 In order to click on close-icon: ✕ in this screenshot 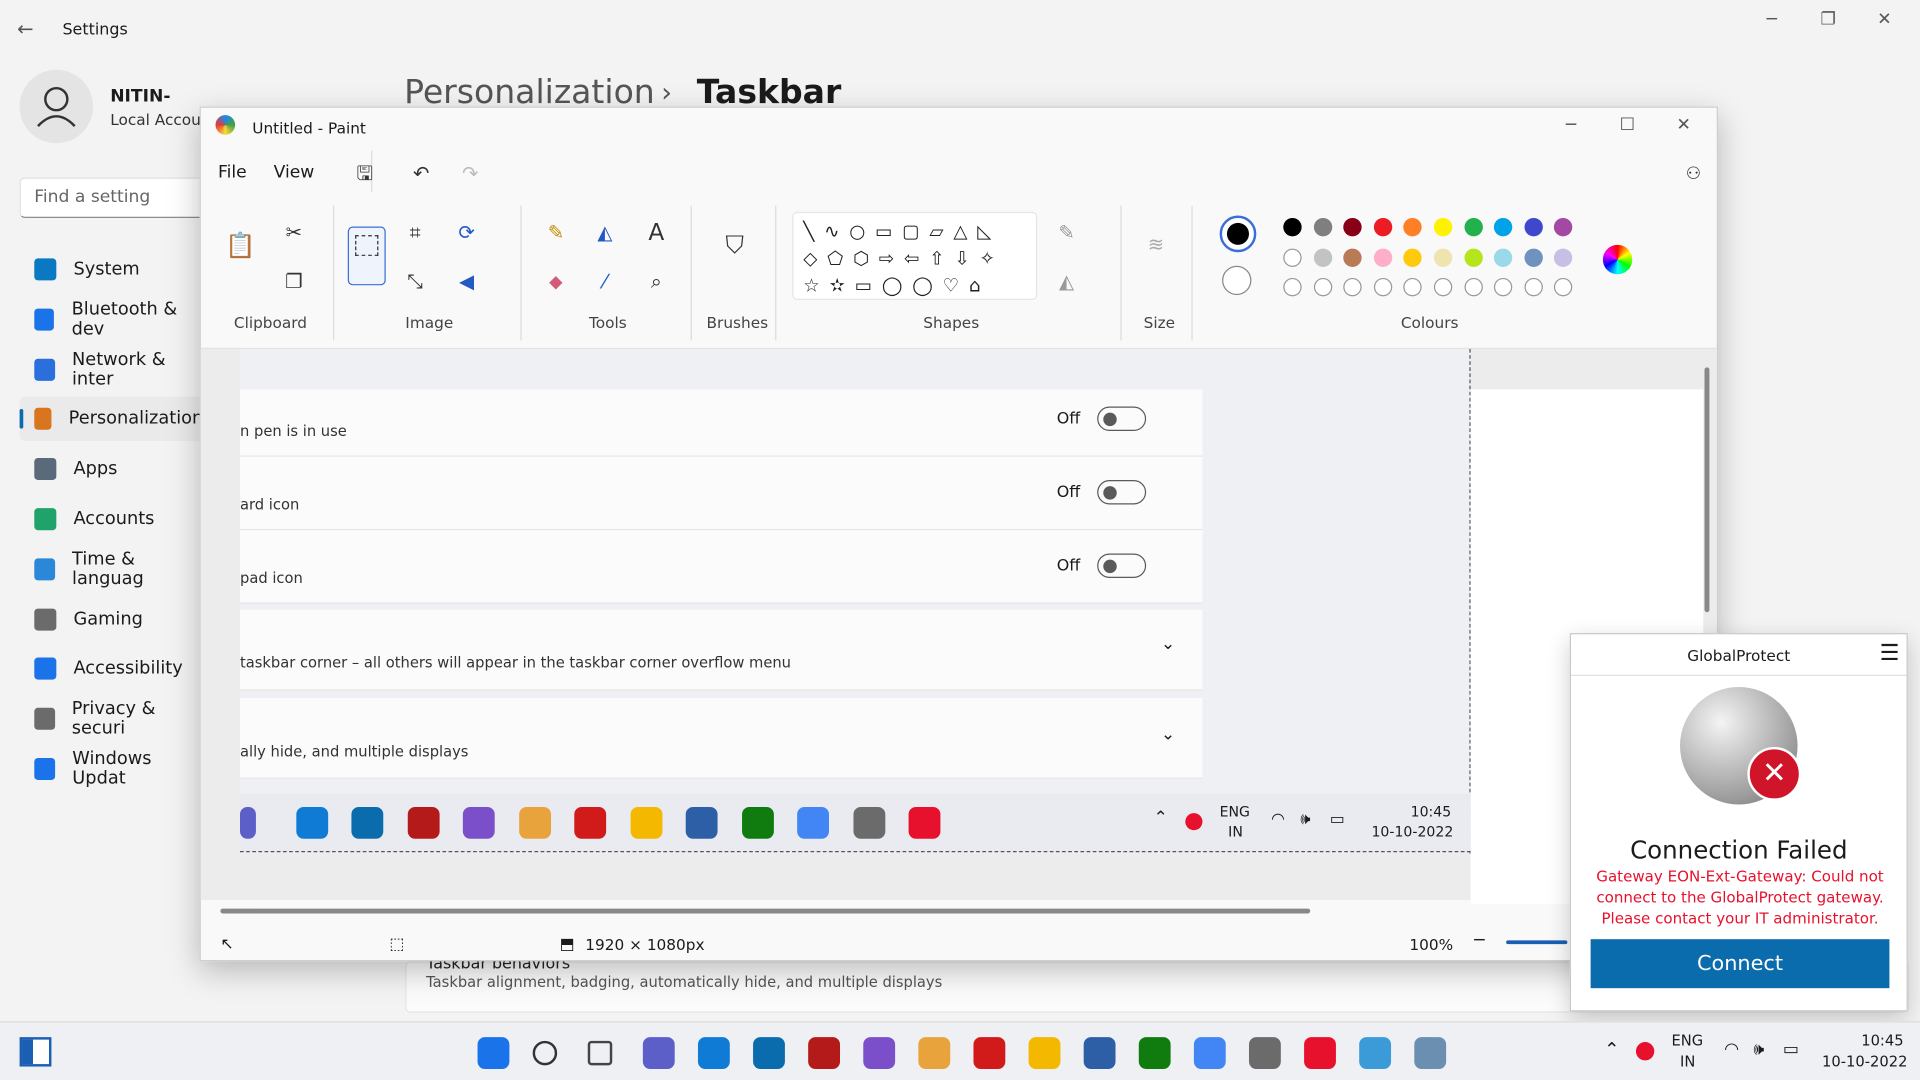, I will do `click(1684, 125)`.